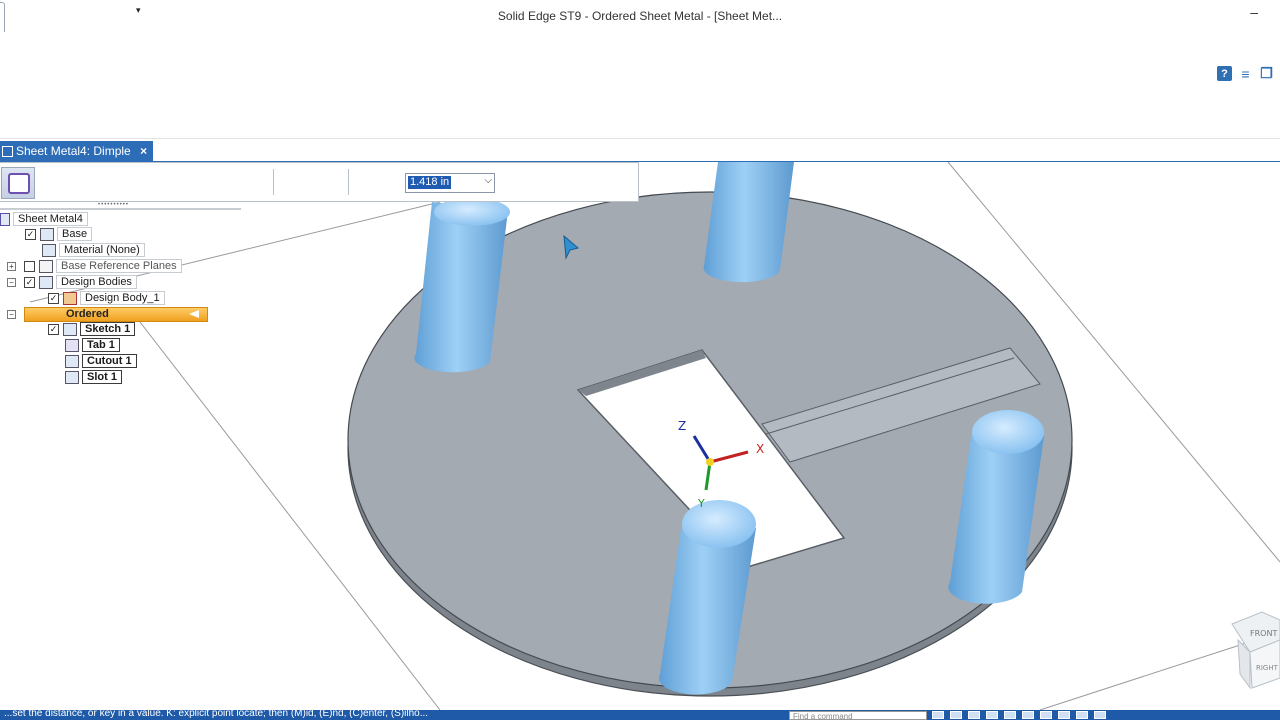 This screenshot has height=720, width=1280. Describe the element at coordinates (46, 266) in the screenshot. I see `reference-plane-icon` at that location.